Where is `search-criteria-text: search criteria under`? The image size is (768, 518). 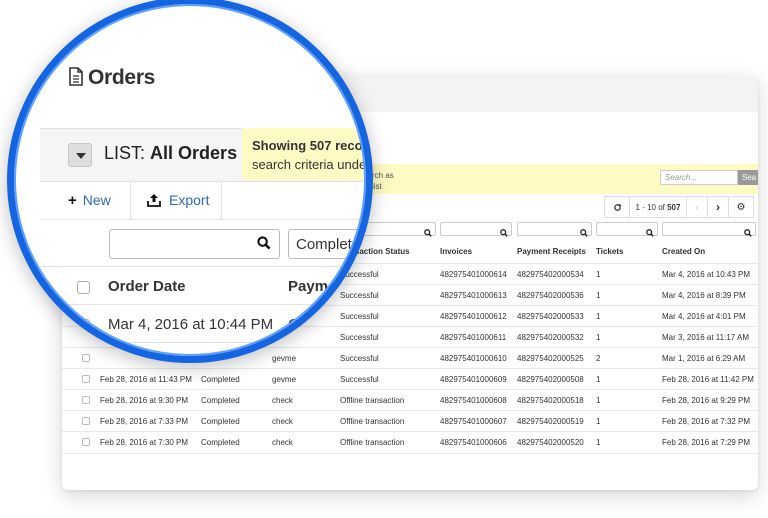
search-criteria-text: search criteria under is located at coordinates (311, 164).